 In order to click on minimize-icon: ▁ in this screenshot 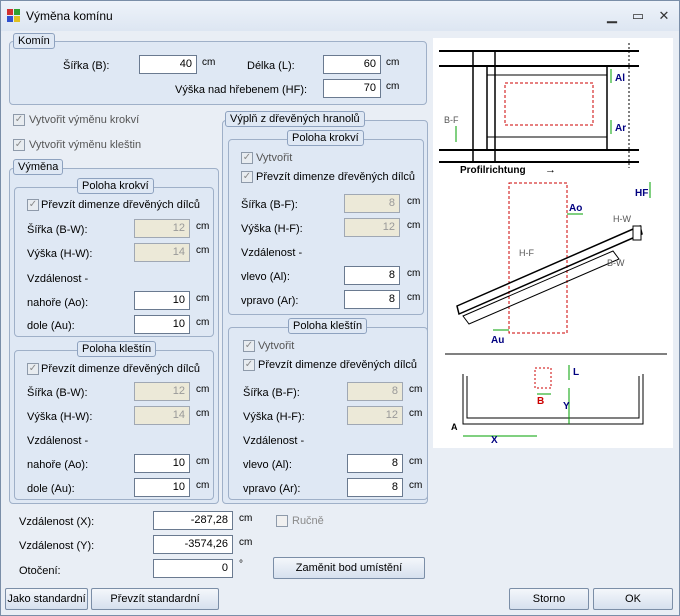, I will do `click(612, 16)`.